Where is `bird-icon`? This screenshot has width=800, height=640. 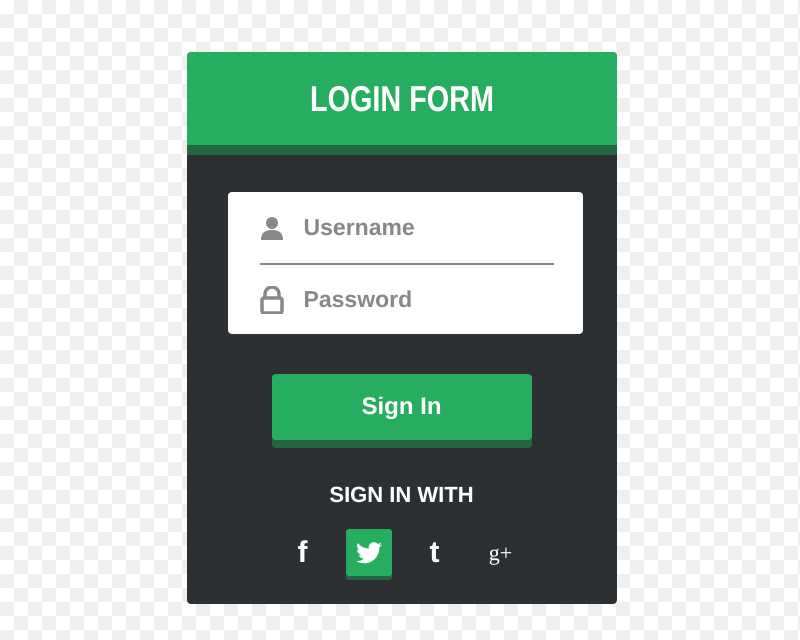 bird-icon is located at coordinates (369, 552).